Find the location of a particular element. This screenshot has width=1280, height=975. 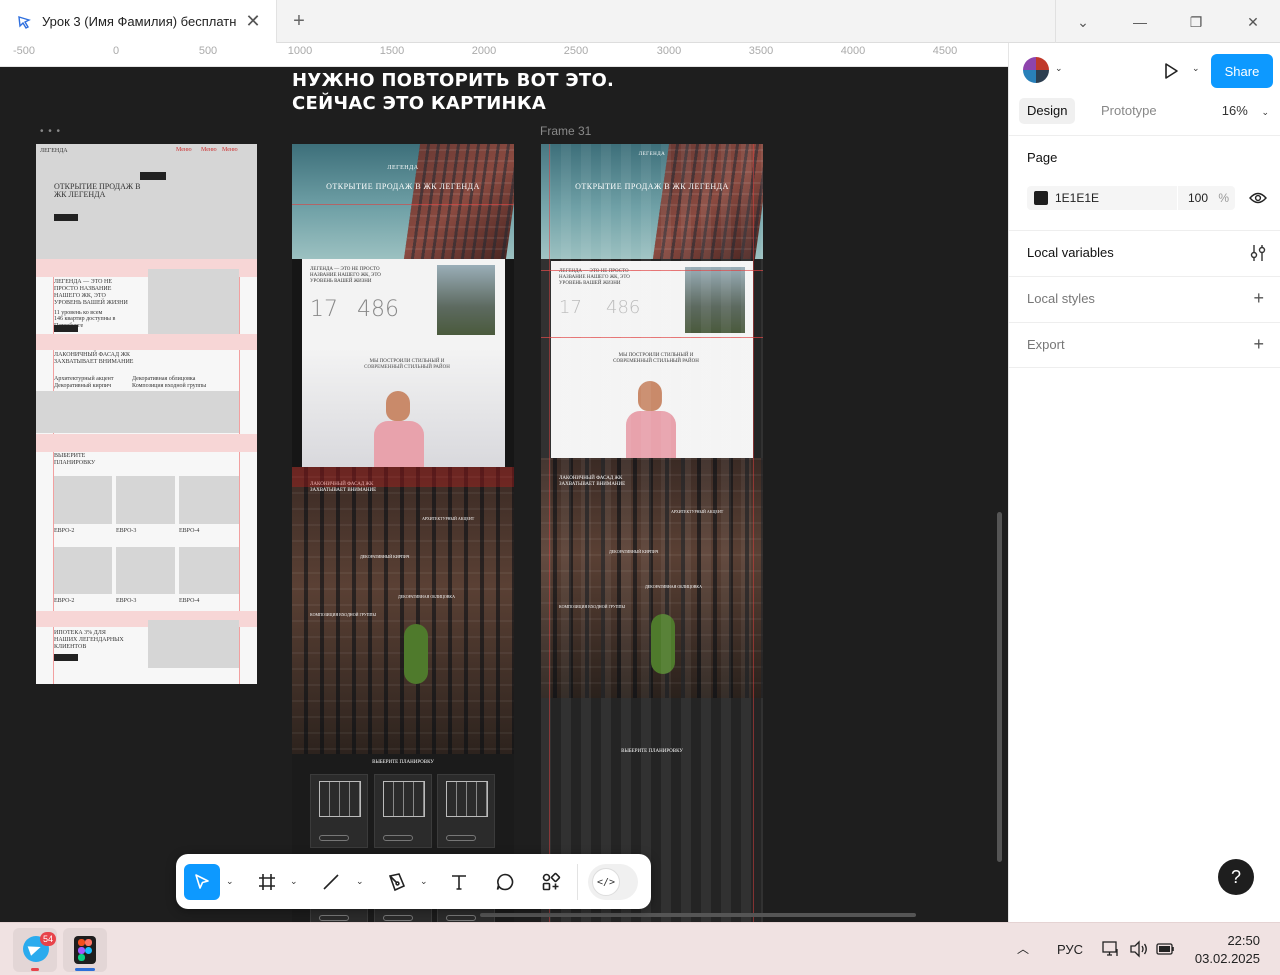

actions-tool is located at coordinates (551, 882).